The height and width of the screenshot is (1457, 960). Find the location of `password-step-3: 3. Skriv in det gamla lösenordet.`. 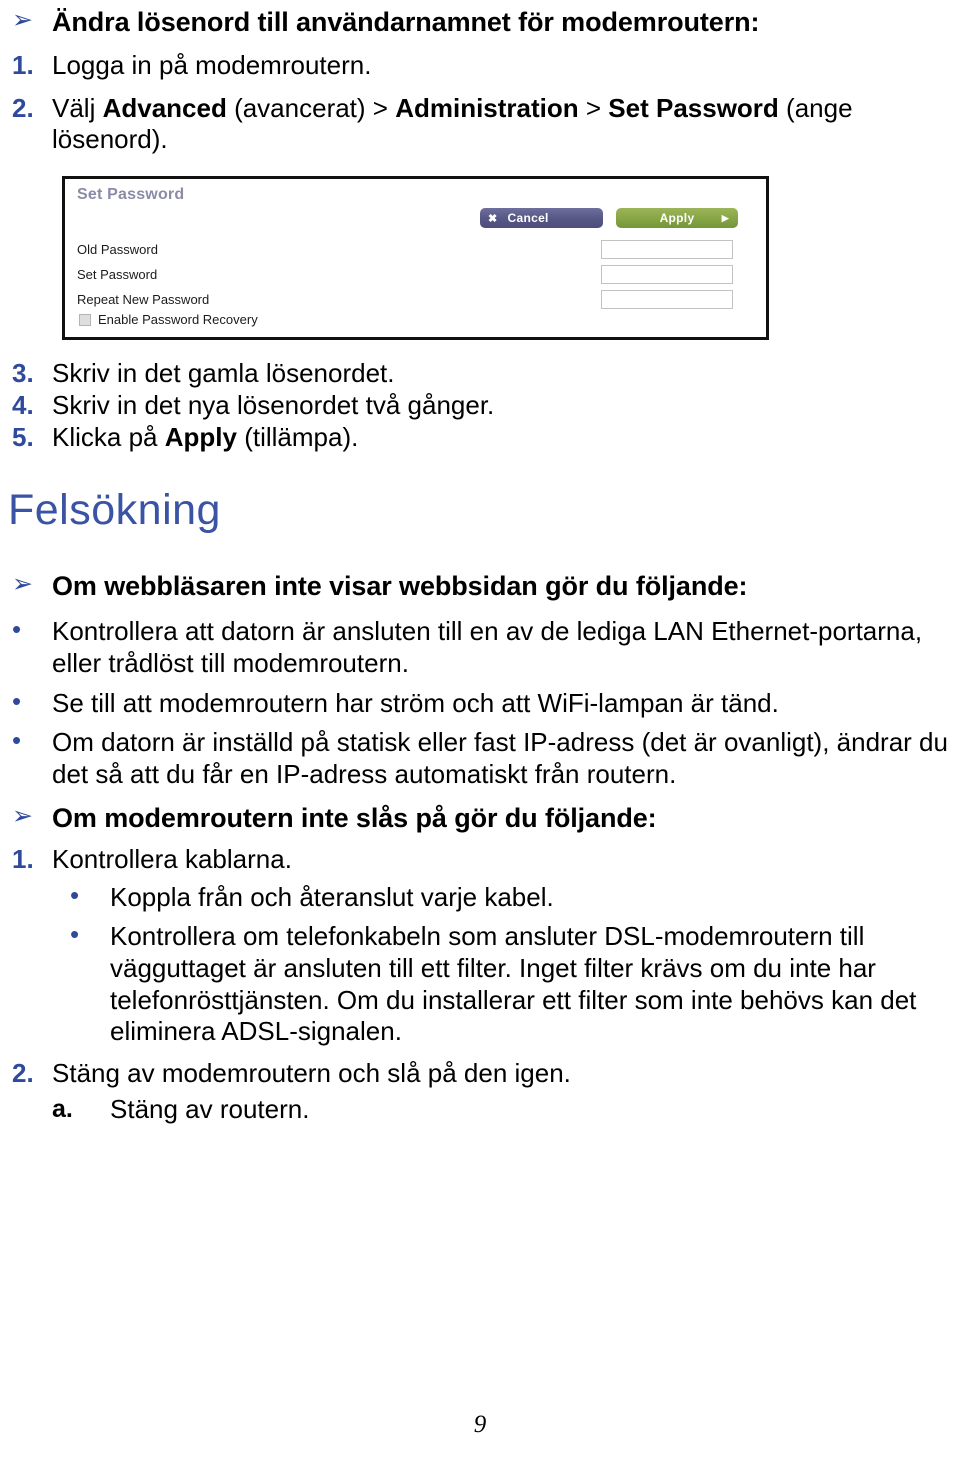

password-step-3: 3. Skriv in det gamla lösenordet. is located at coordinates (480, 374).